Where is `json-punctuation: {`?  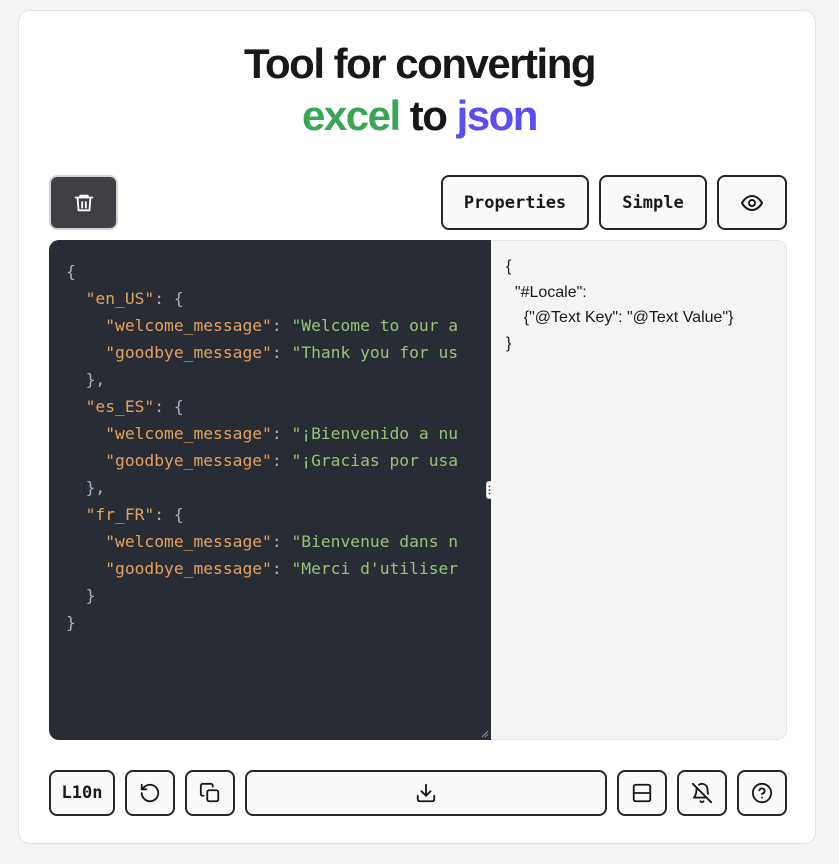
json-punctuation: { is located at coordinates (71, 271).